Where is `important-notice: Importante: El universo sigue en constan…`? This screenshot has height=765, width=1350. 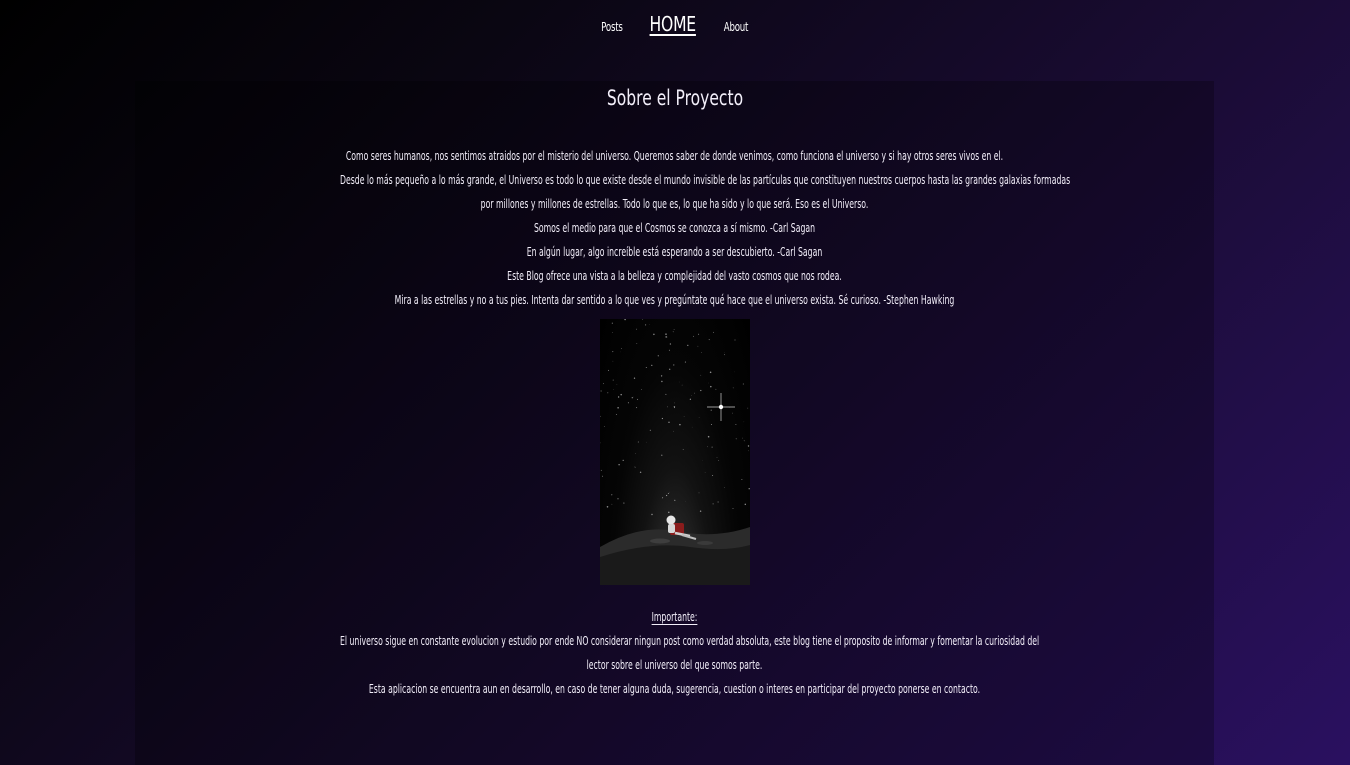 important-notice: Importante: El universo sigue en constan… is located at coordinates (674, 653).